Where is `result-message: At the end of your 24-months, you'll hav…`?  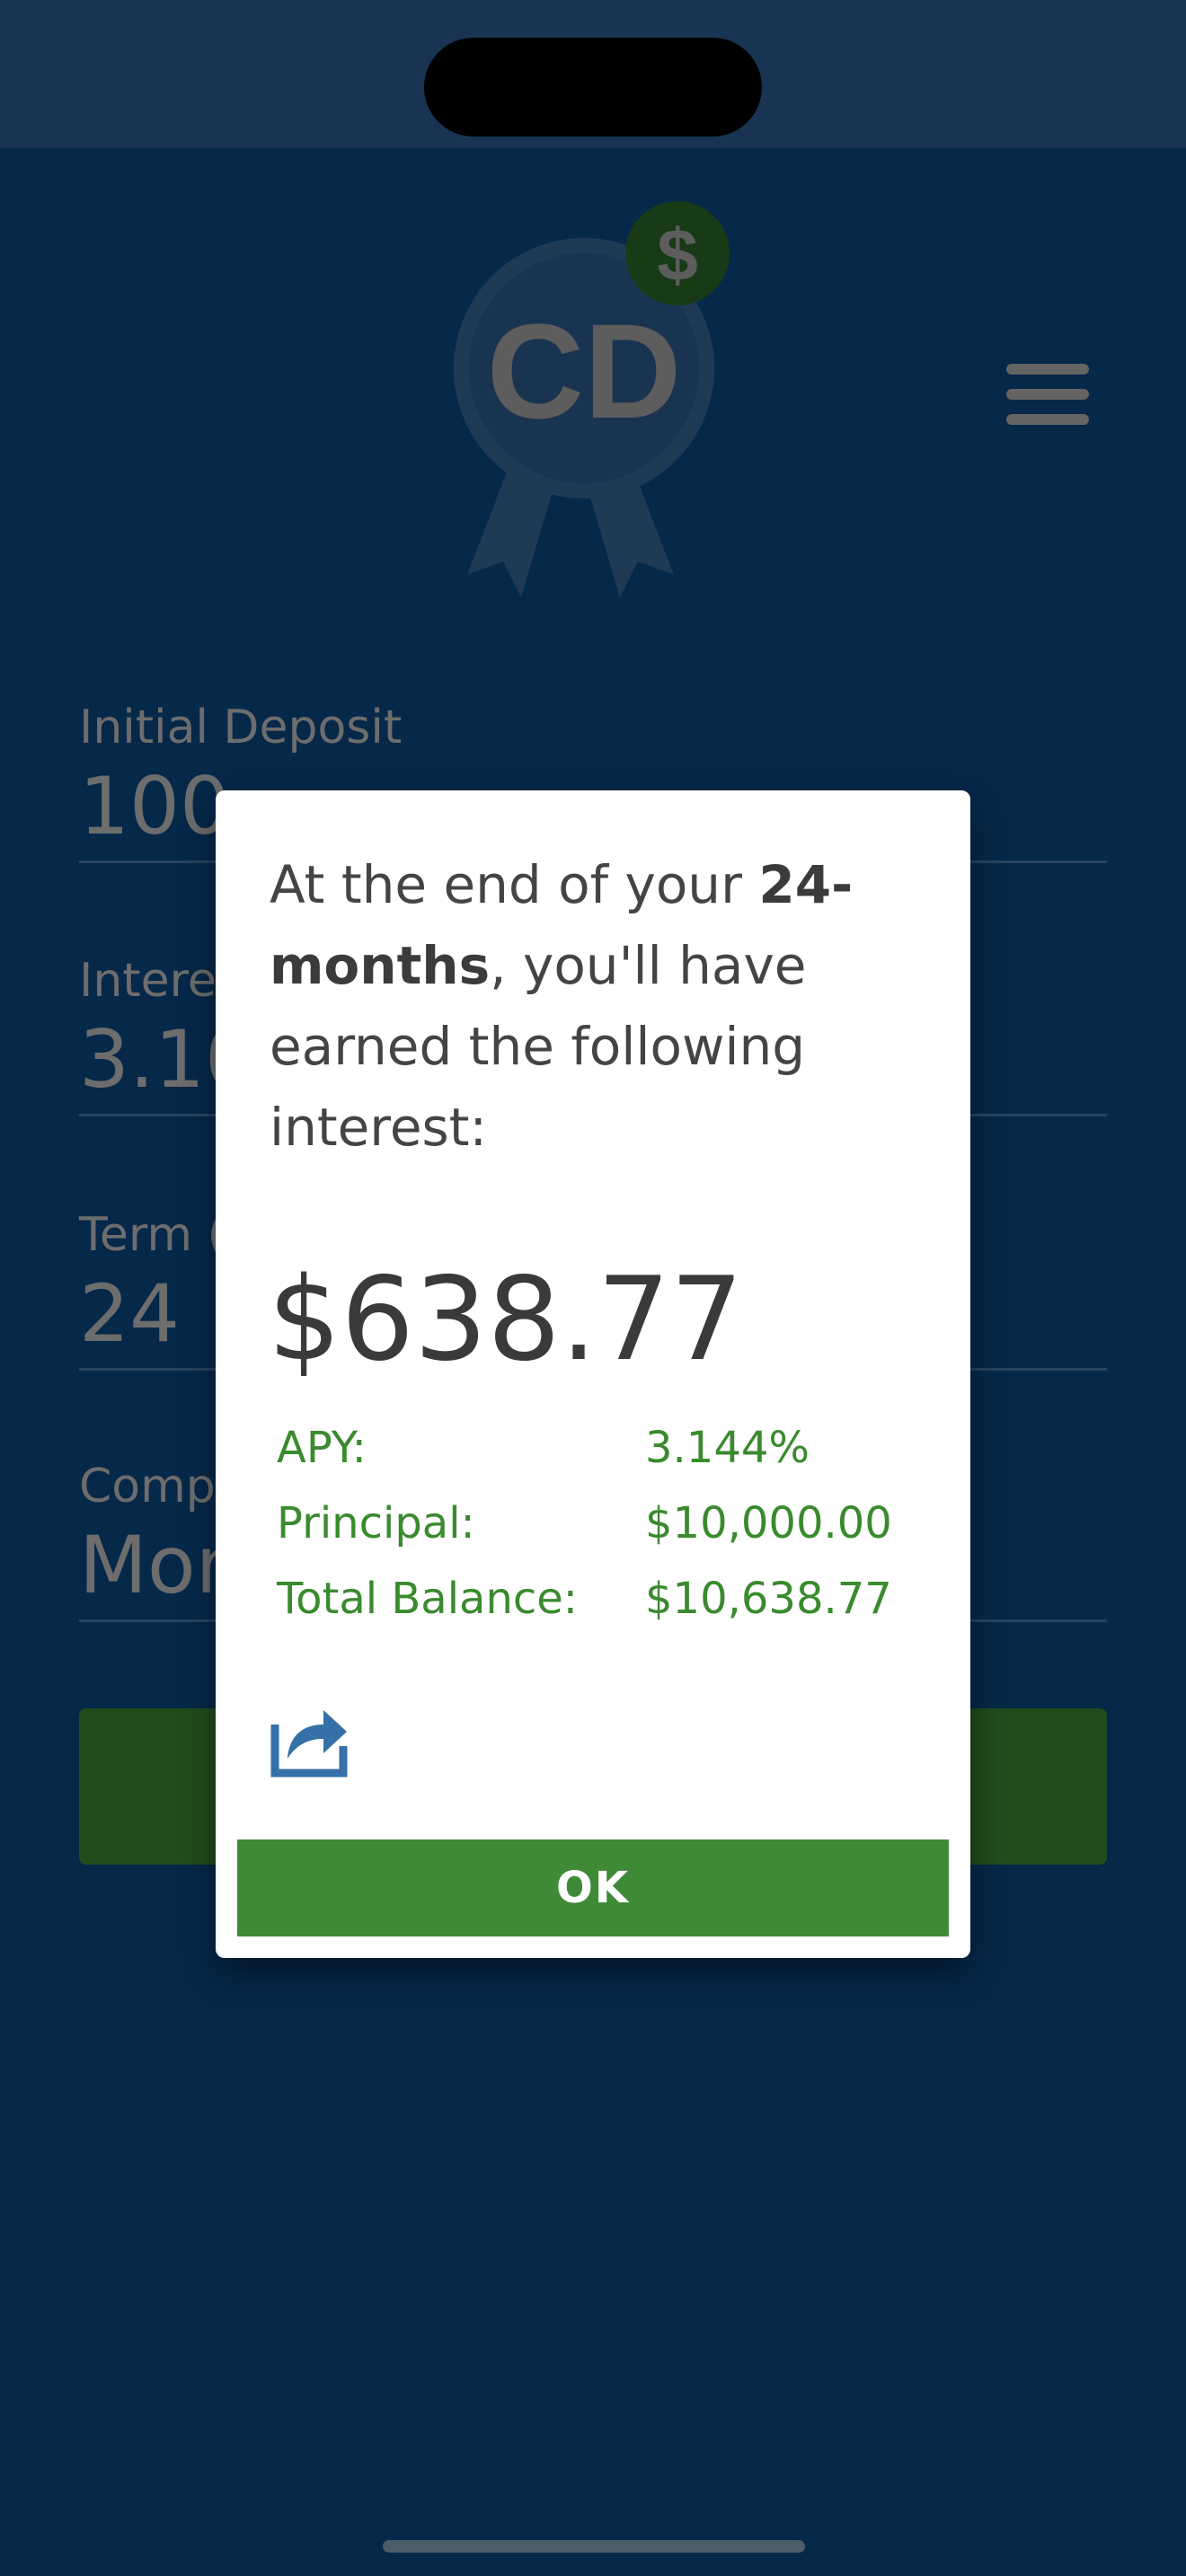
result-message: At the end of your 24-months, you'll hav… is located at coordinates (562, 1006).